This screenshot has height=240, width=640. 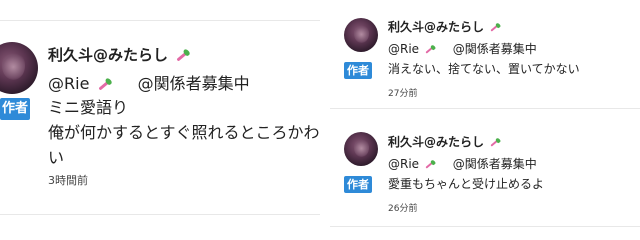 I want to click on post-line-2: 俺が何かするとすぐ照れるところかわ, so click(x=184, y=132).